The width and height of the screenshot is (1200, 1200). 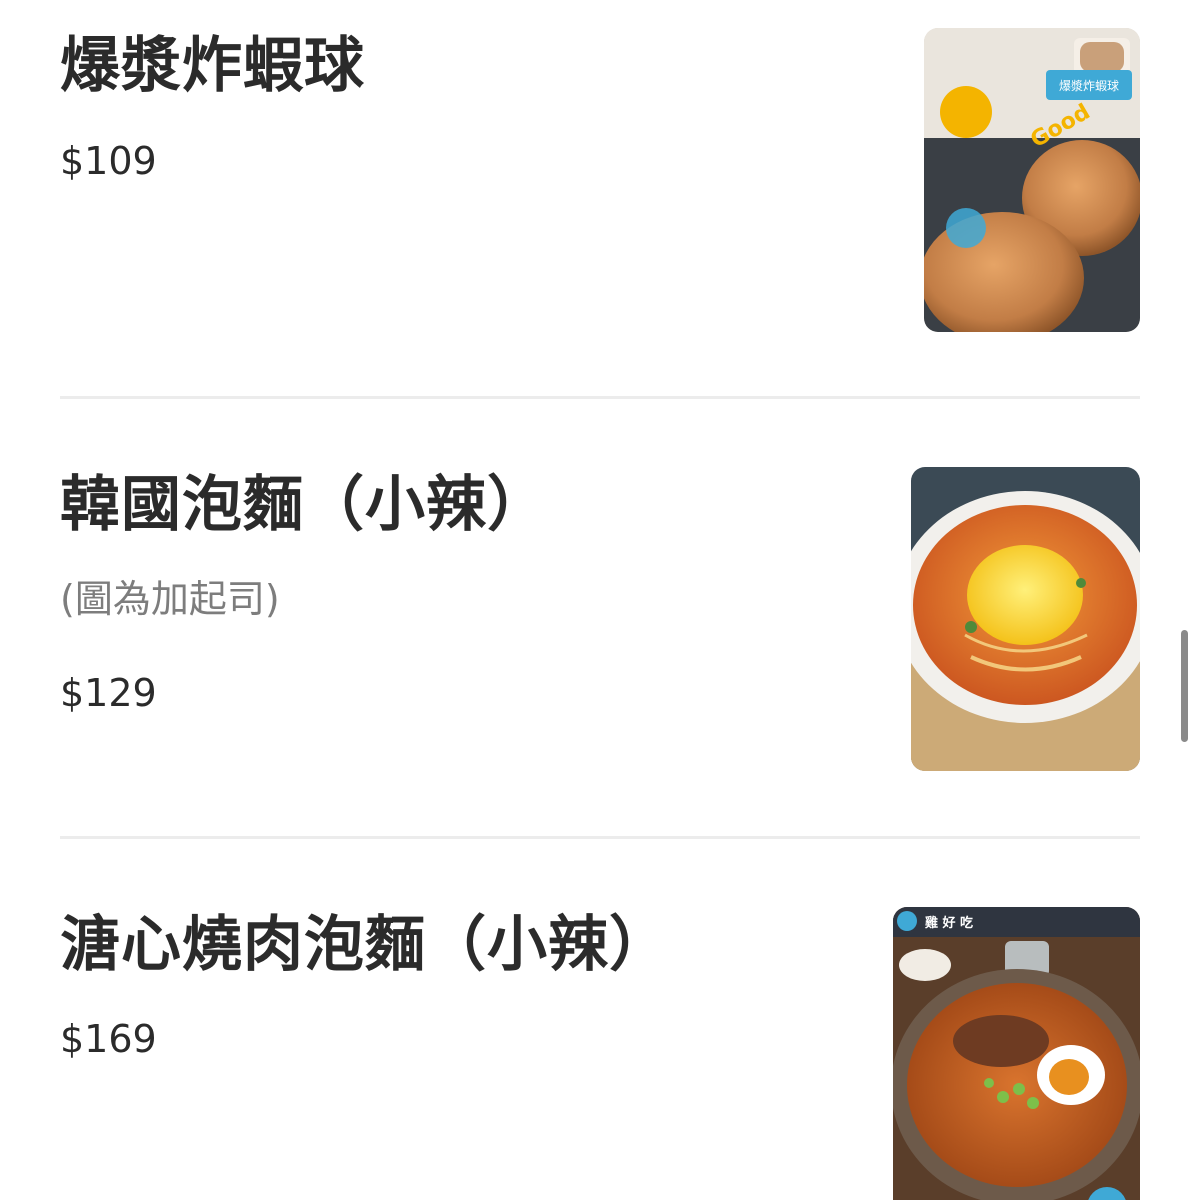 What do you see at coordinates (1032, 180) in the screenshot?
I see `item-image-shrimp-balls: 爆漿炸蝦球 Good` at bounding box center [1032, 180].